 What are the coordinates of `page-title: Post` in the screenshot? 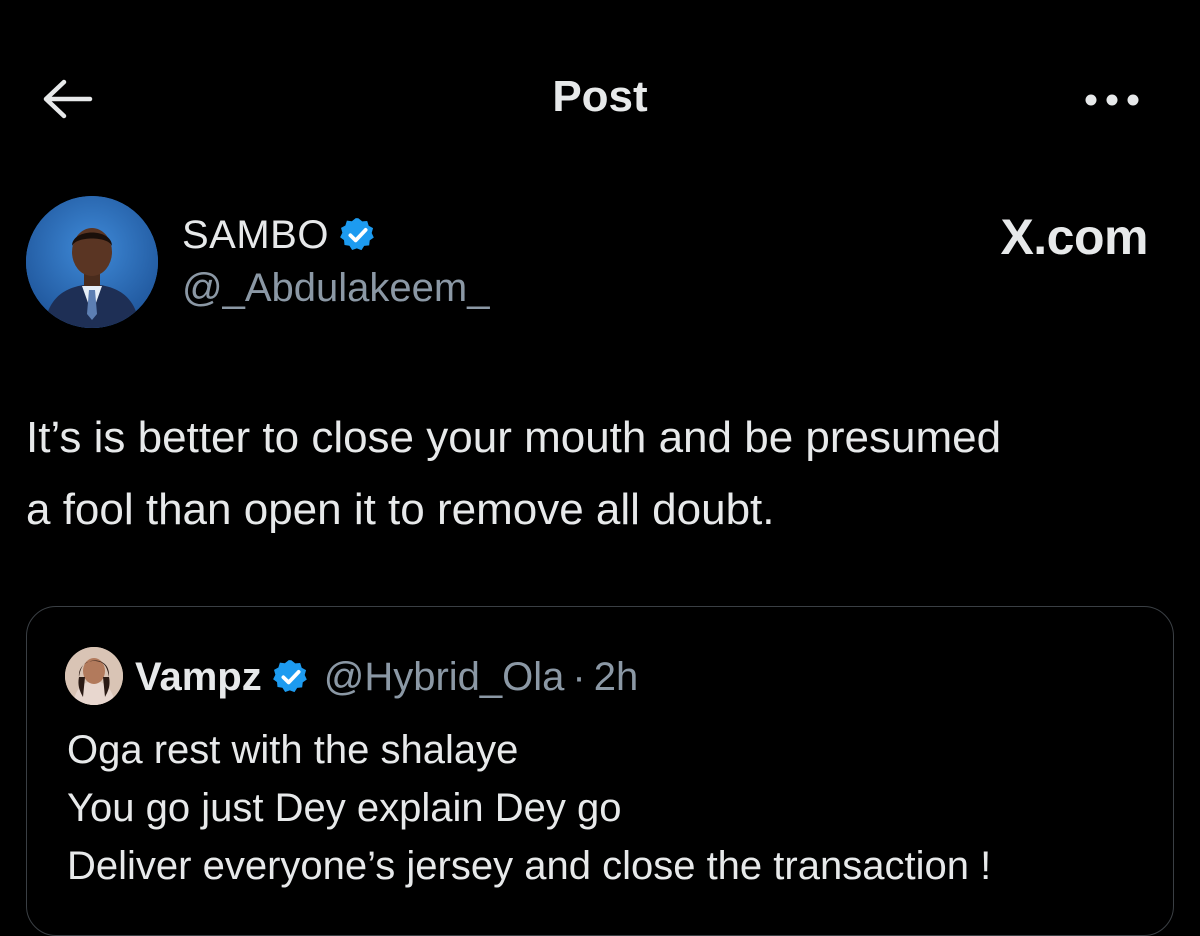 It's located at (600, 96).